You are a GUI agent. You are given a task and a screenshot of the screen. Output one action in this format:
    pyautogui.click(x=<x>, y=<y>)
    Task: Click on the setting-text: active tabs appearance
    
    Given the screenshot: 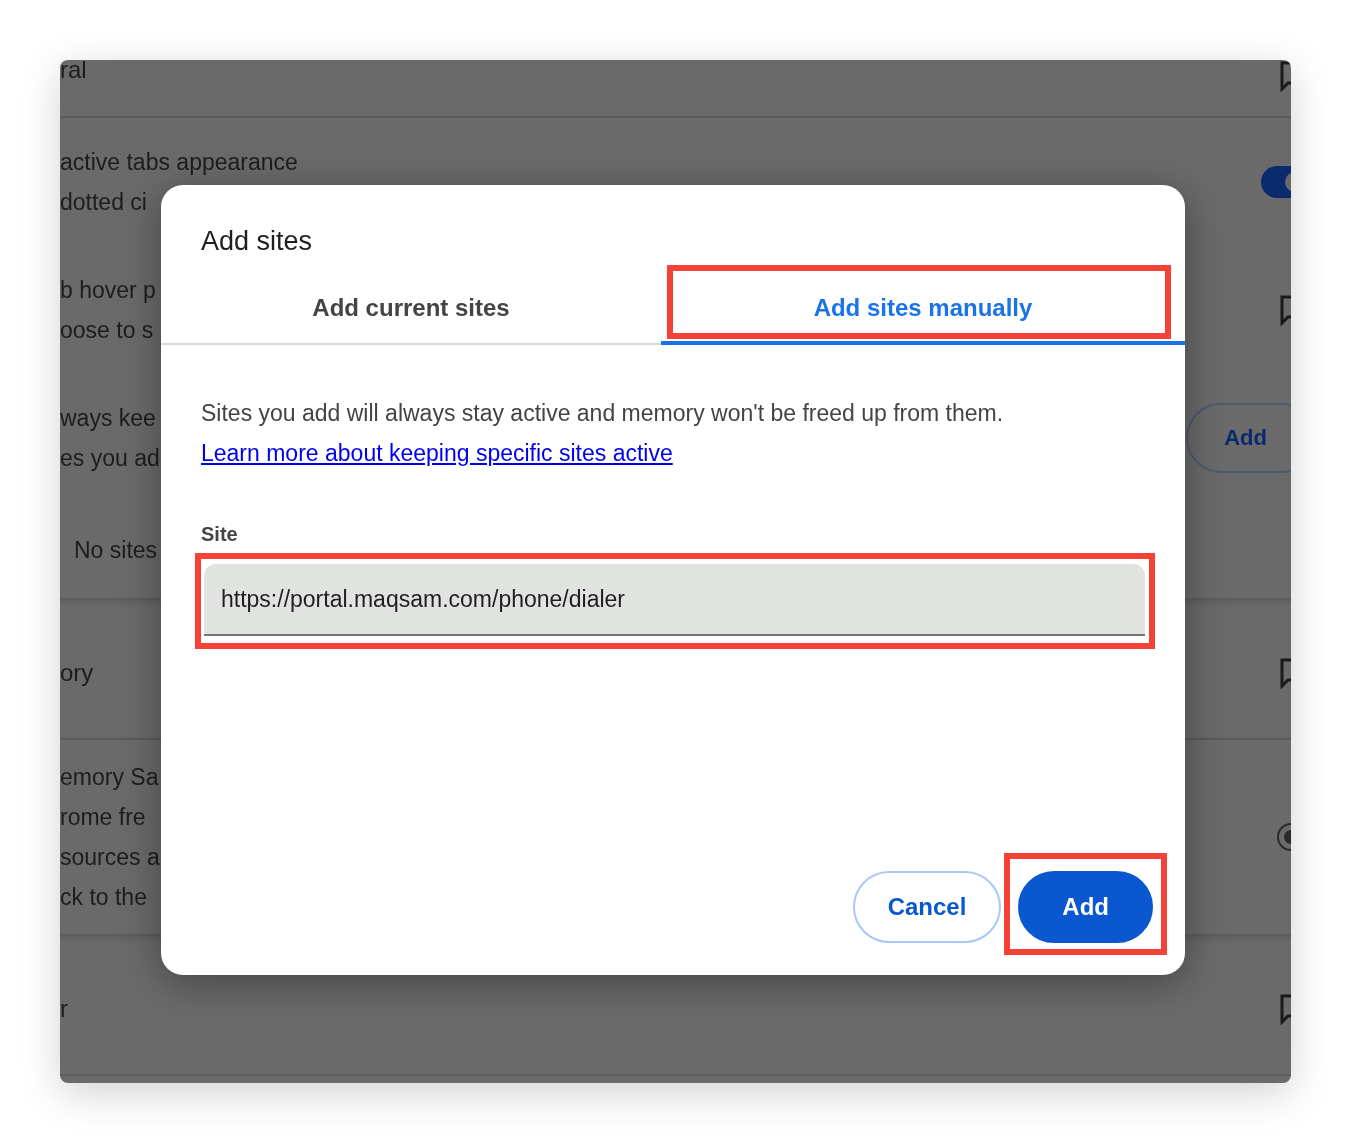 What is the action you would take?
    pyautogui.click(x=179, y=162)
    